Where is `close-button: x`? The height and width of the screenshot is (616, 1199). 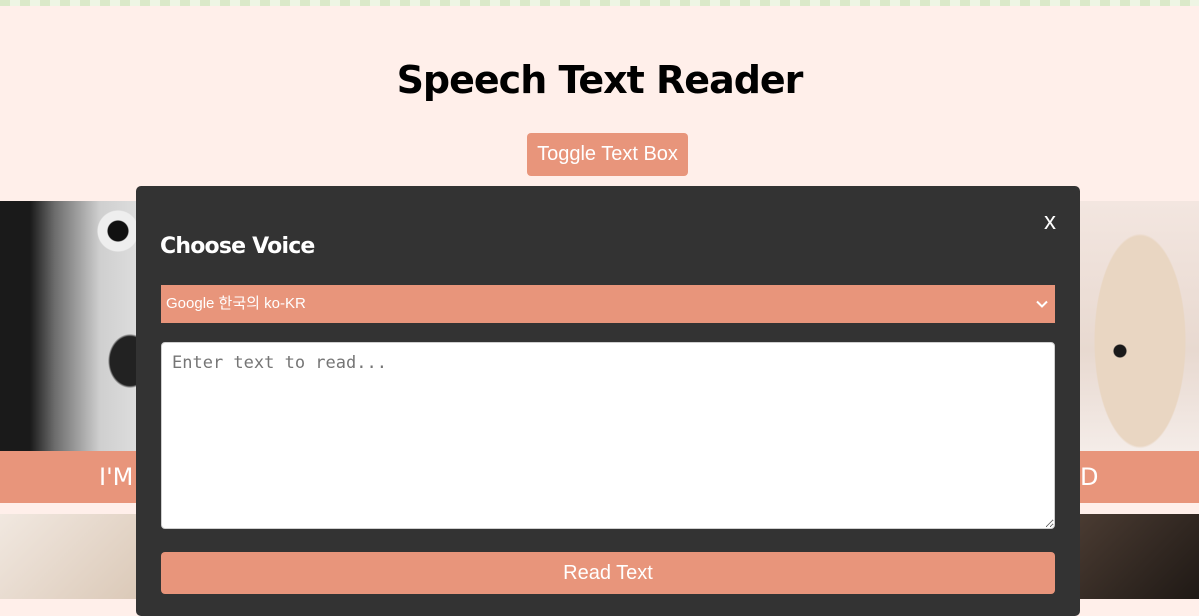
close-button: x is located at coordinates (1050, 222).